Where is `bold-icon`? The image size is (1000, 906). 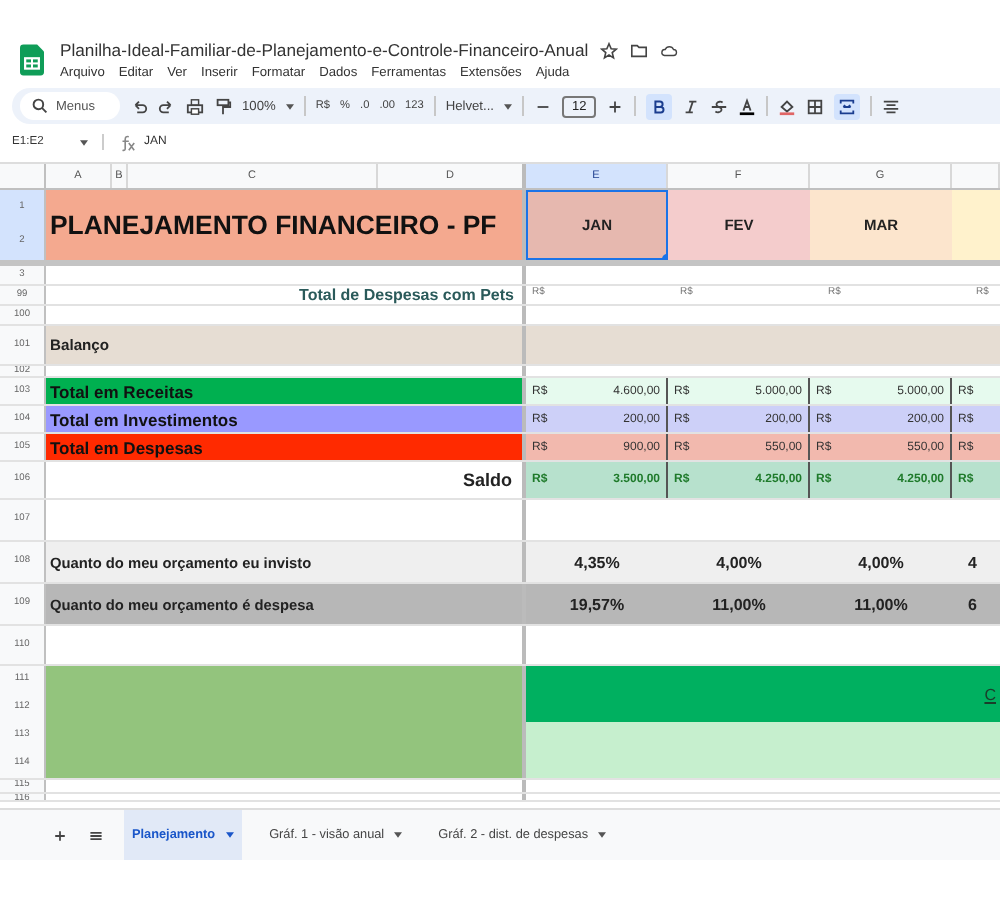 bold-icon is located at coordinates (659, 106).